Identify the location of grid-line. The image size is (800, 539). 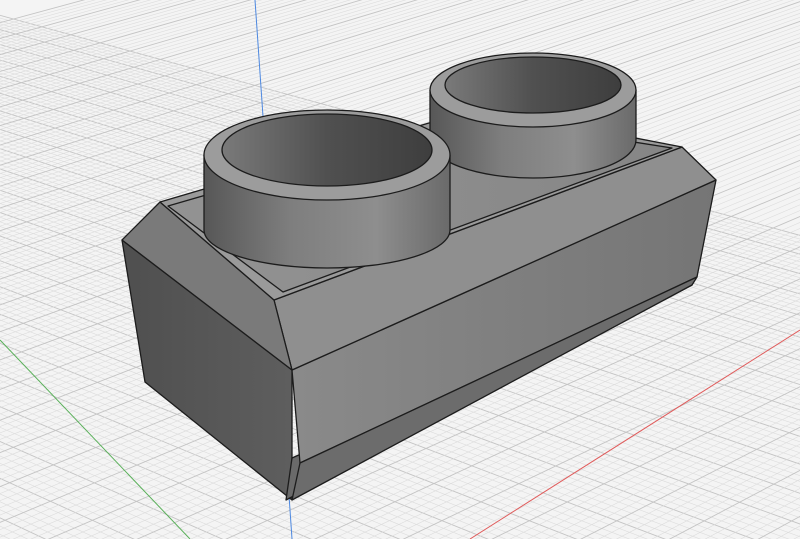
(787, 532).